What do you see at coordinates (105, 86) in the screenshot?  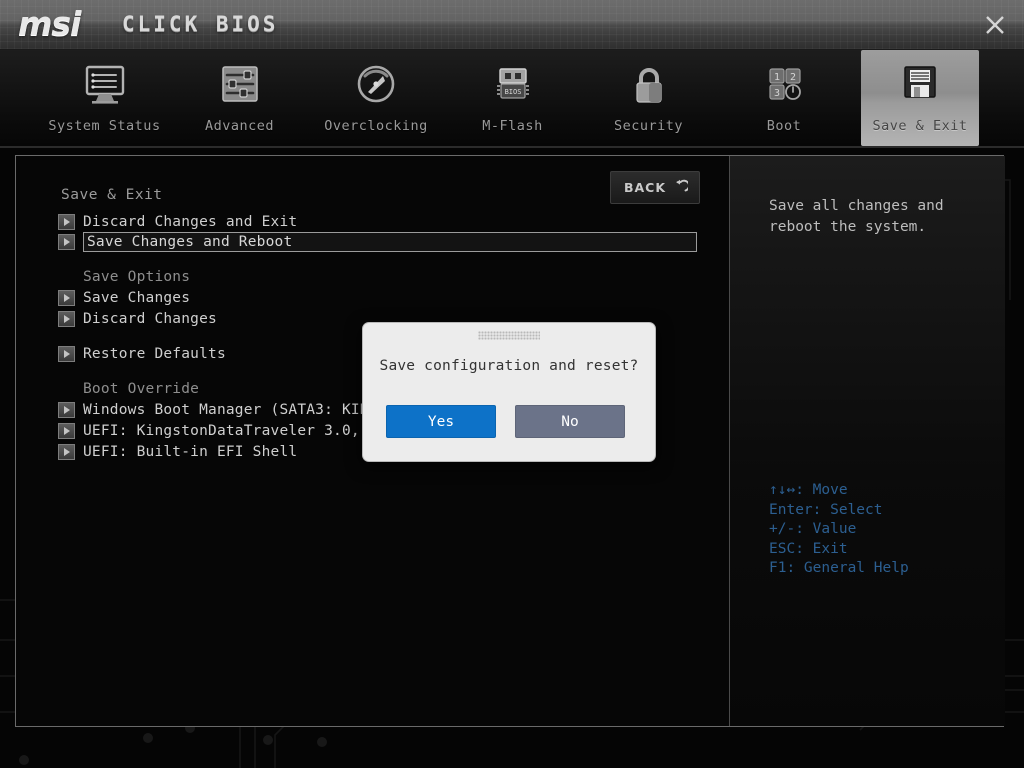 I see `monitor-icon` at bounding box center [105, 86].